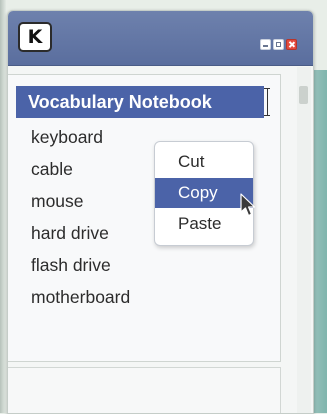 The width and height of the screenshot is (327, 414). I want to click on scrollbar, so click(304, 240).